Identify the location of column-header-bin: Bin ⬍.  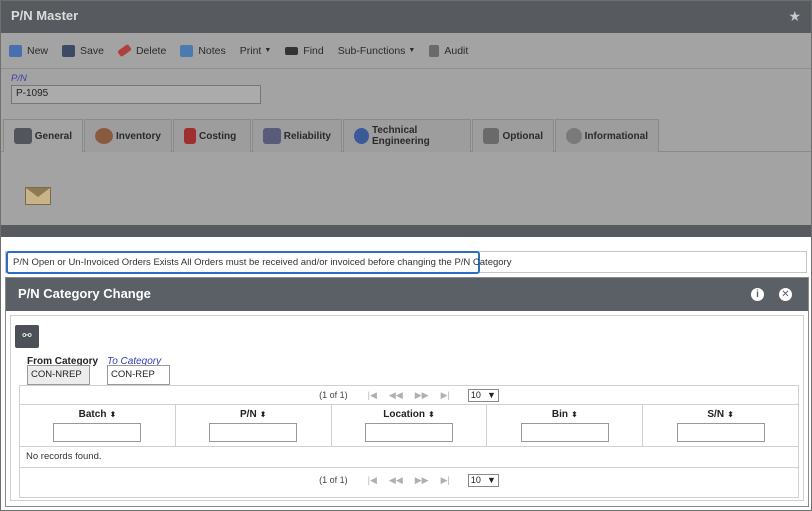
(565, 414).